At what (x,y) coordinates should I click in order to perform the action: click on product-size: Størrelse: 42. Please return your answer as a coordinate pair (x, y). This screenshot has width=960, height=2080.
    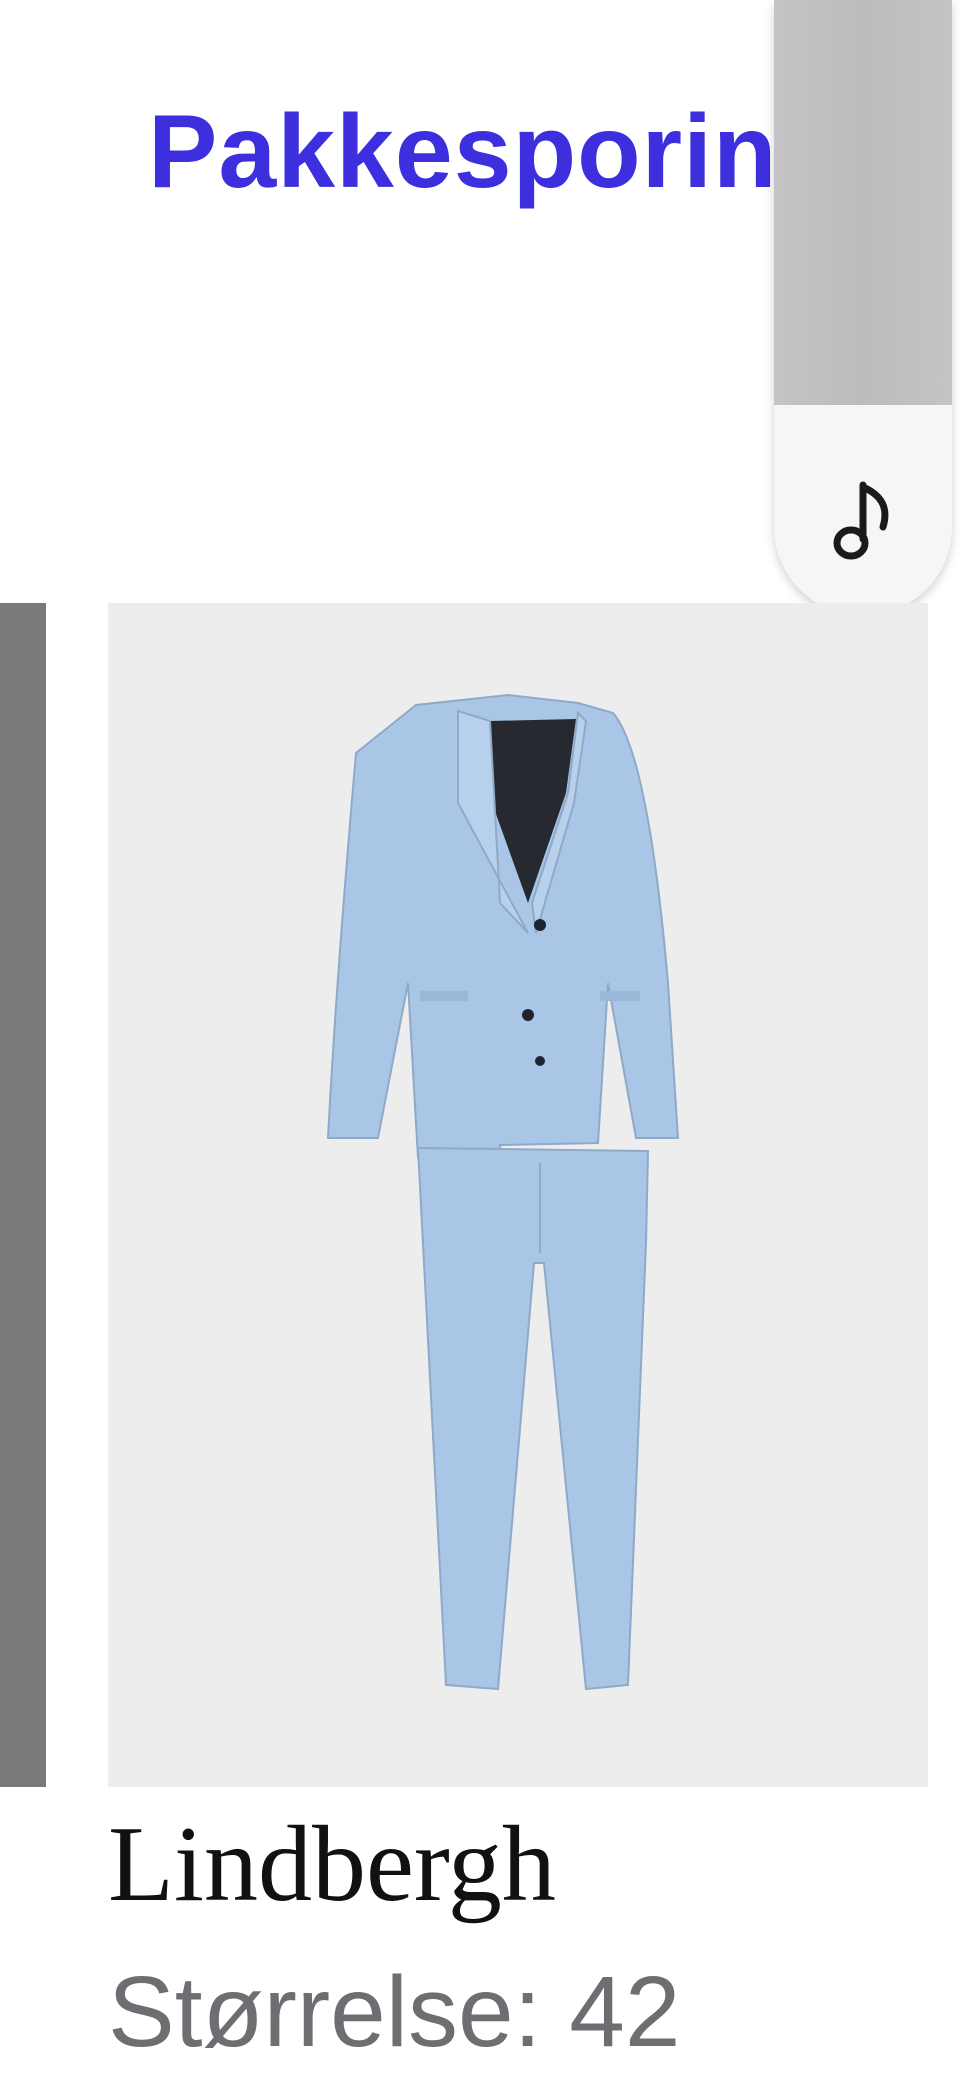
    Looking at the image, I should click on (394, 2012).